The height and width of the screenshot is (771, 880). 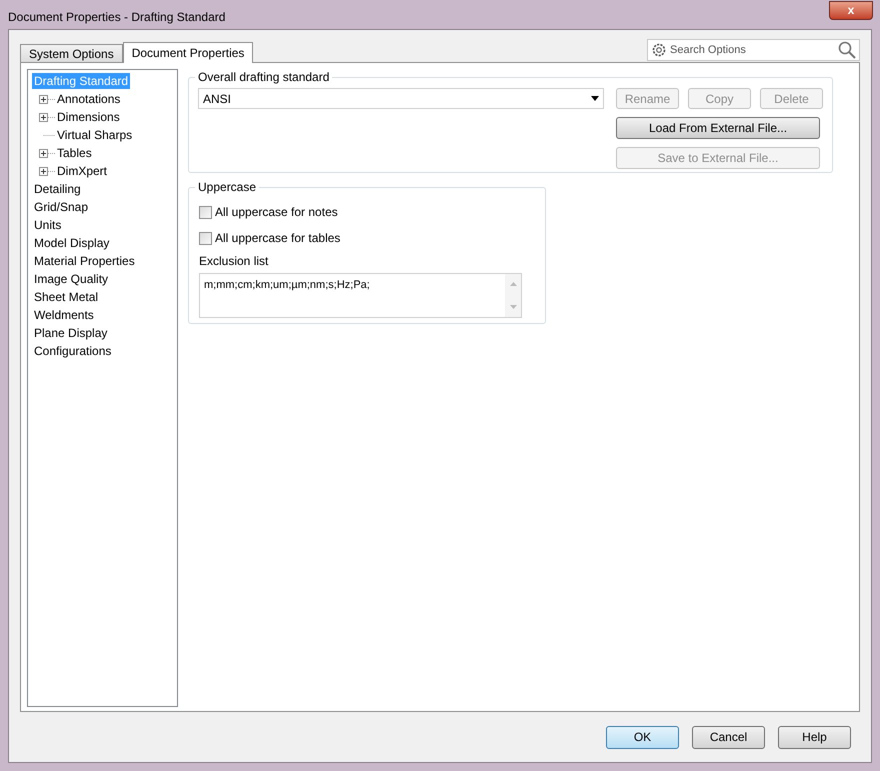 I want to click on dropdown-arrow-icon, so click(x=595, y=98).